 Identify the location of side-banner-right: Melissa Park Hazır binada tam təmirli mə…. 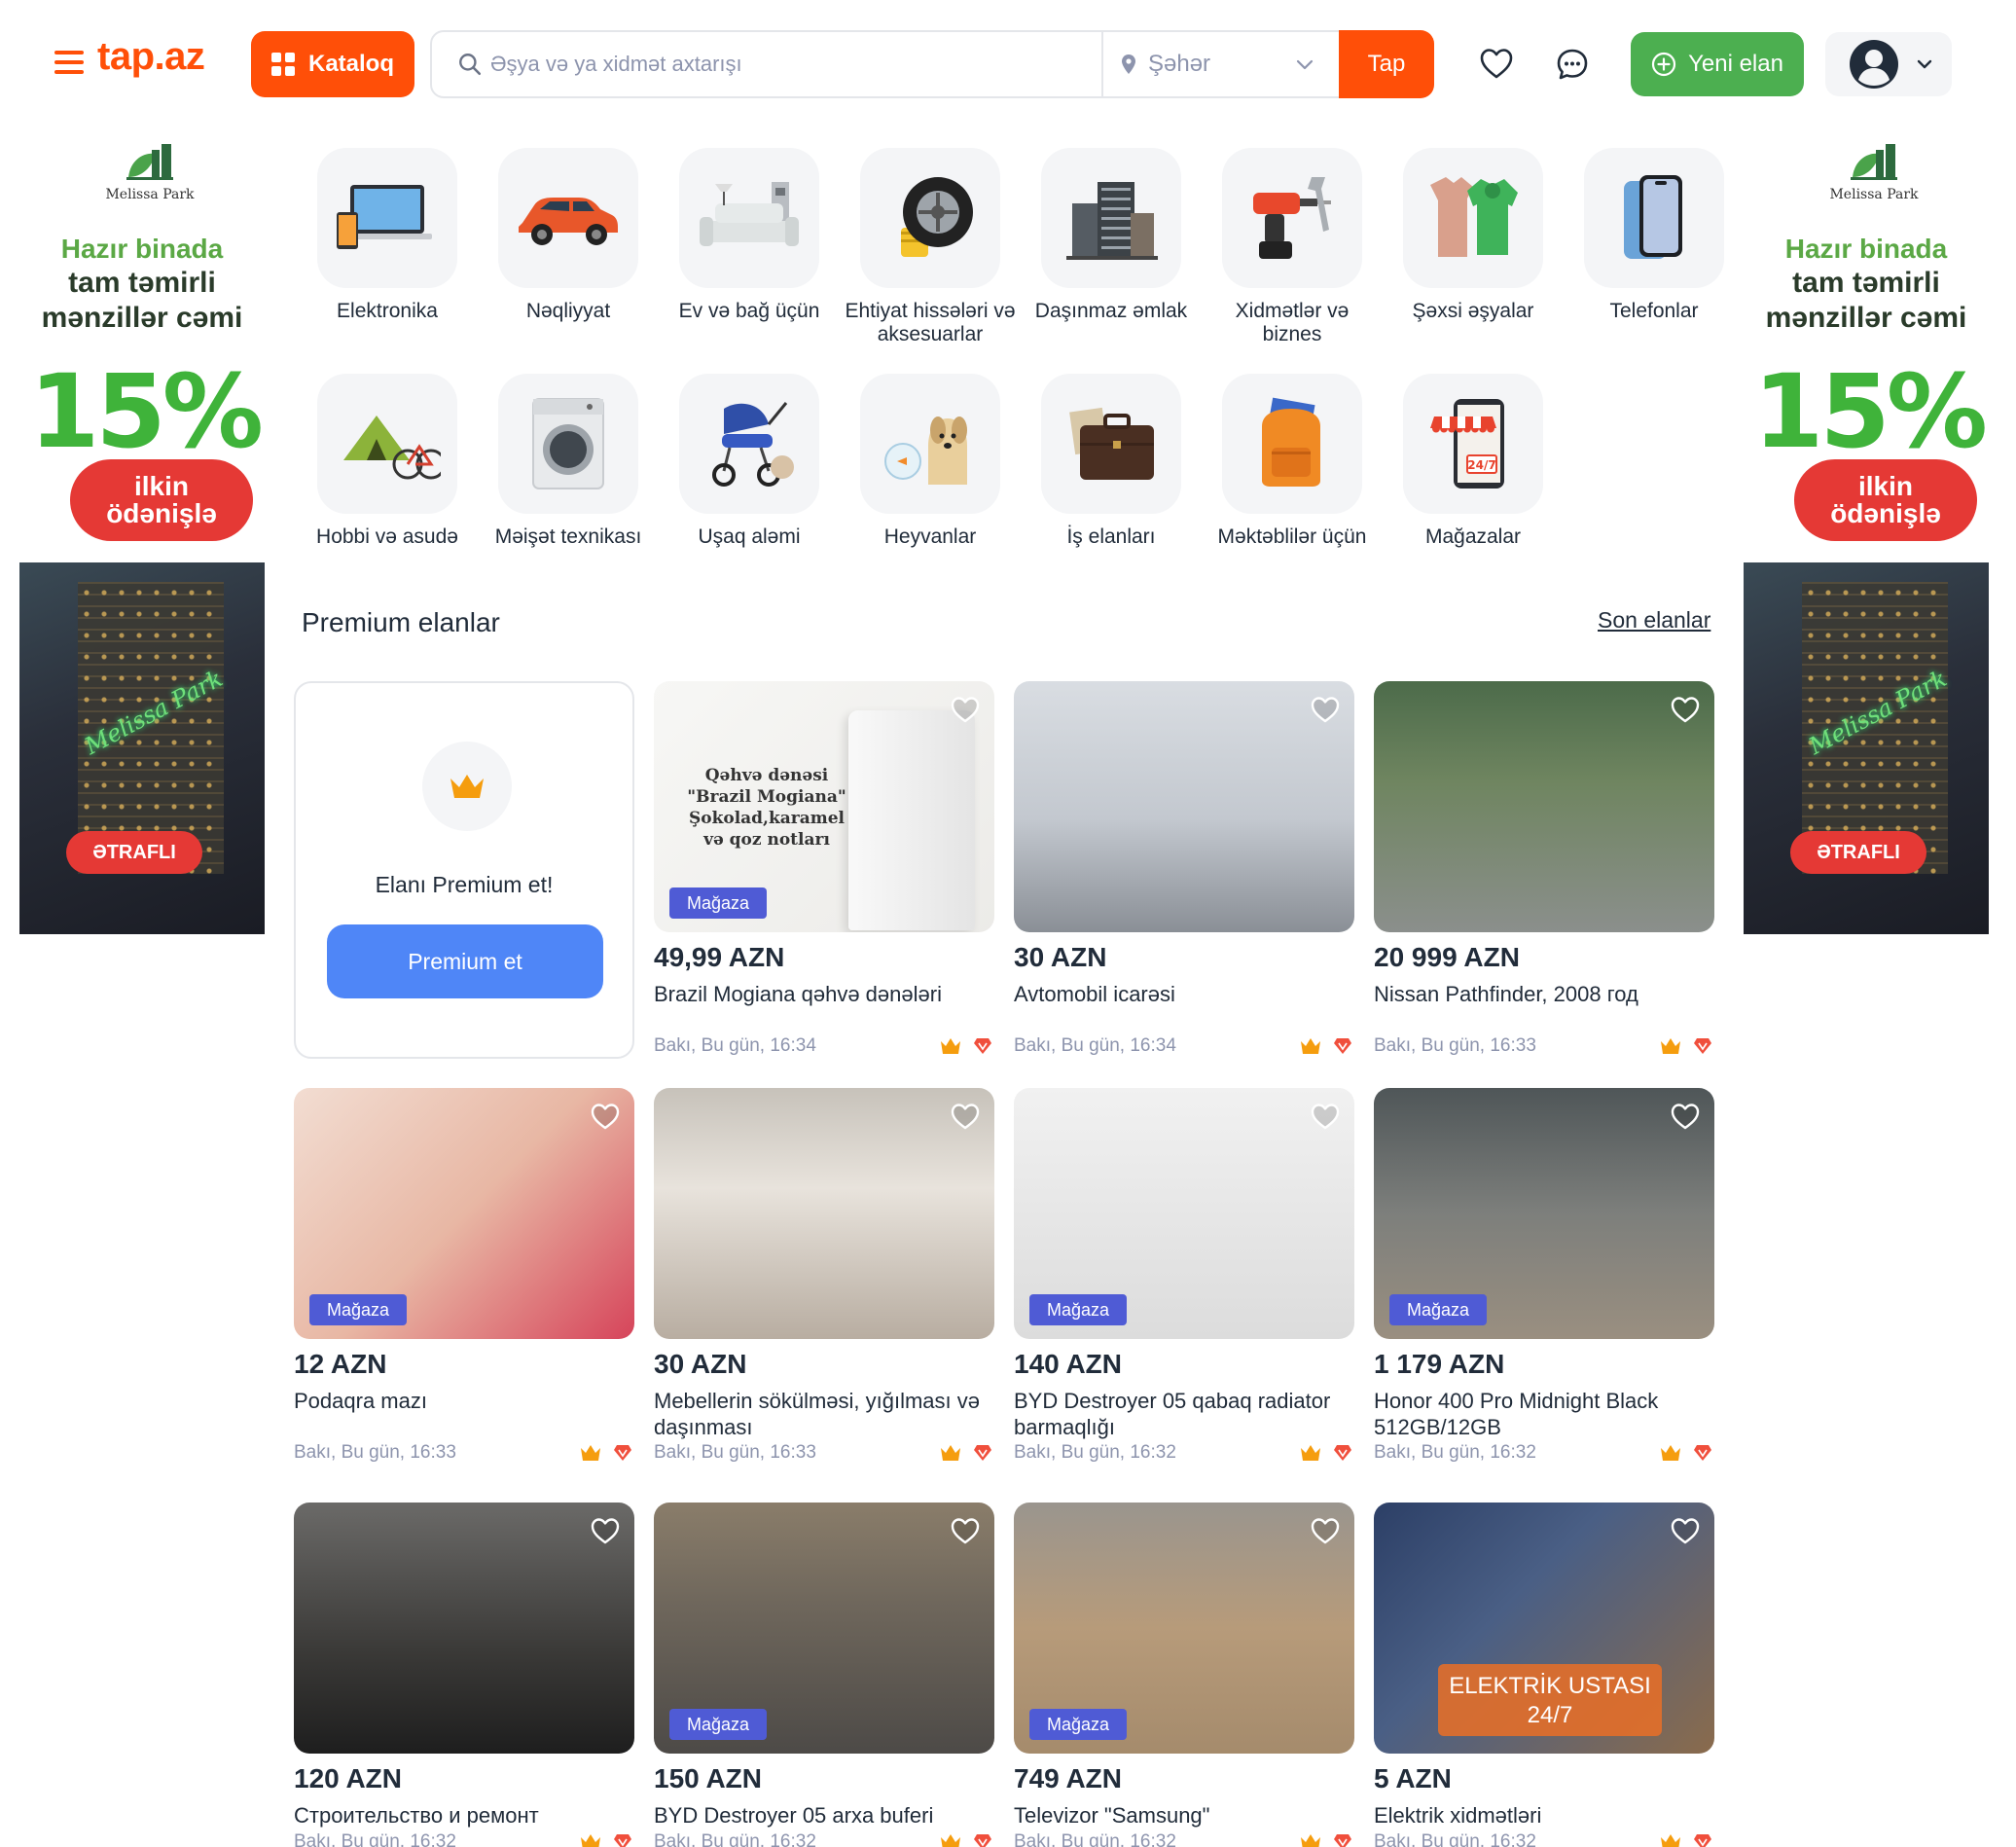
(1876, 535).